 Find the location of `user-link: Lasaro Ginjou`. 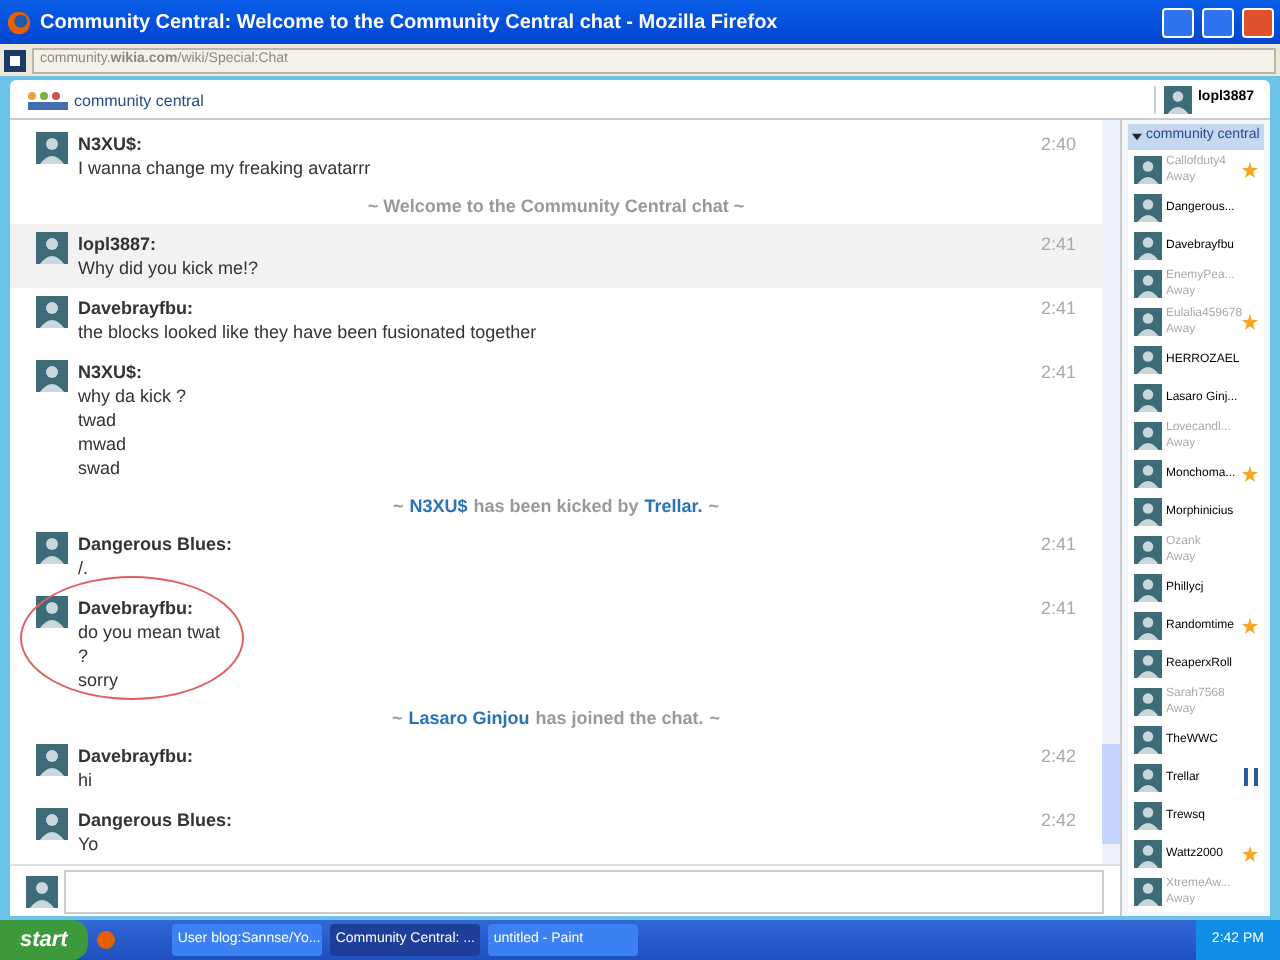

user-link: Lasaro Ginjou is located at coordinates (469, 718).